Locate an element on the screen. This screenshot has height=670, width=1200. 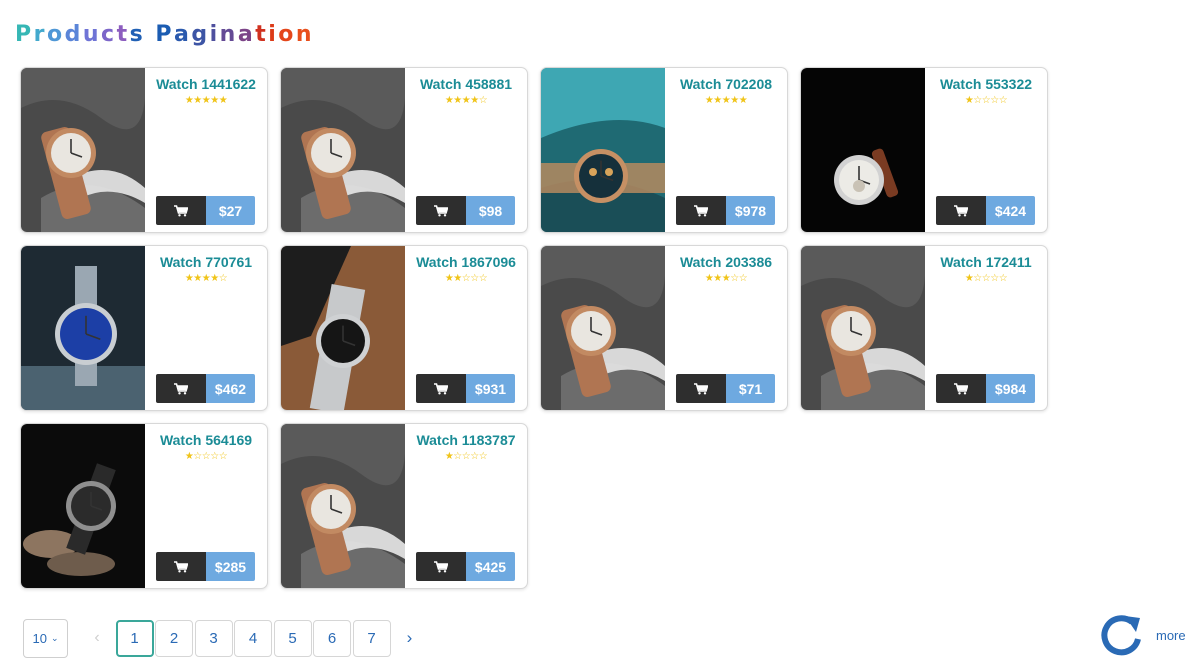
product-card: Watch 1441622 ★★★★★ $27 is located at coordinates (144, 150).